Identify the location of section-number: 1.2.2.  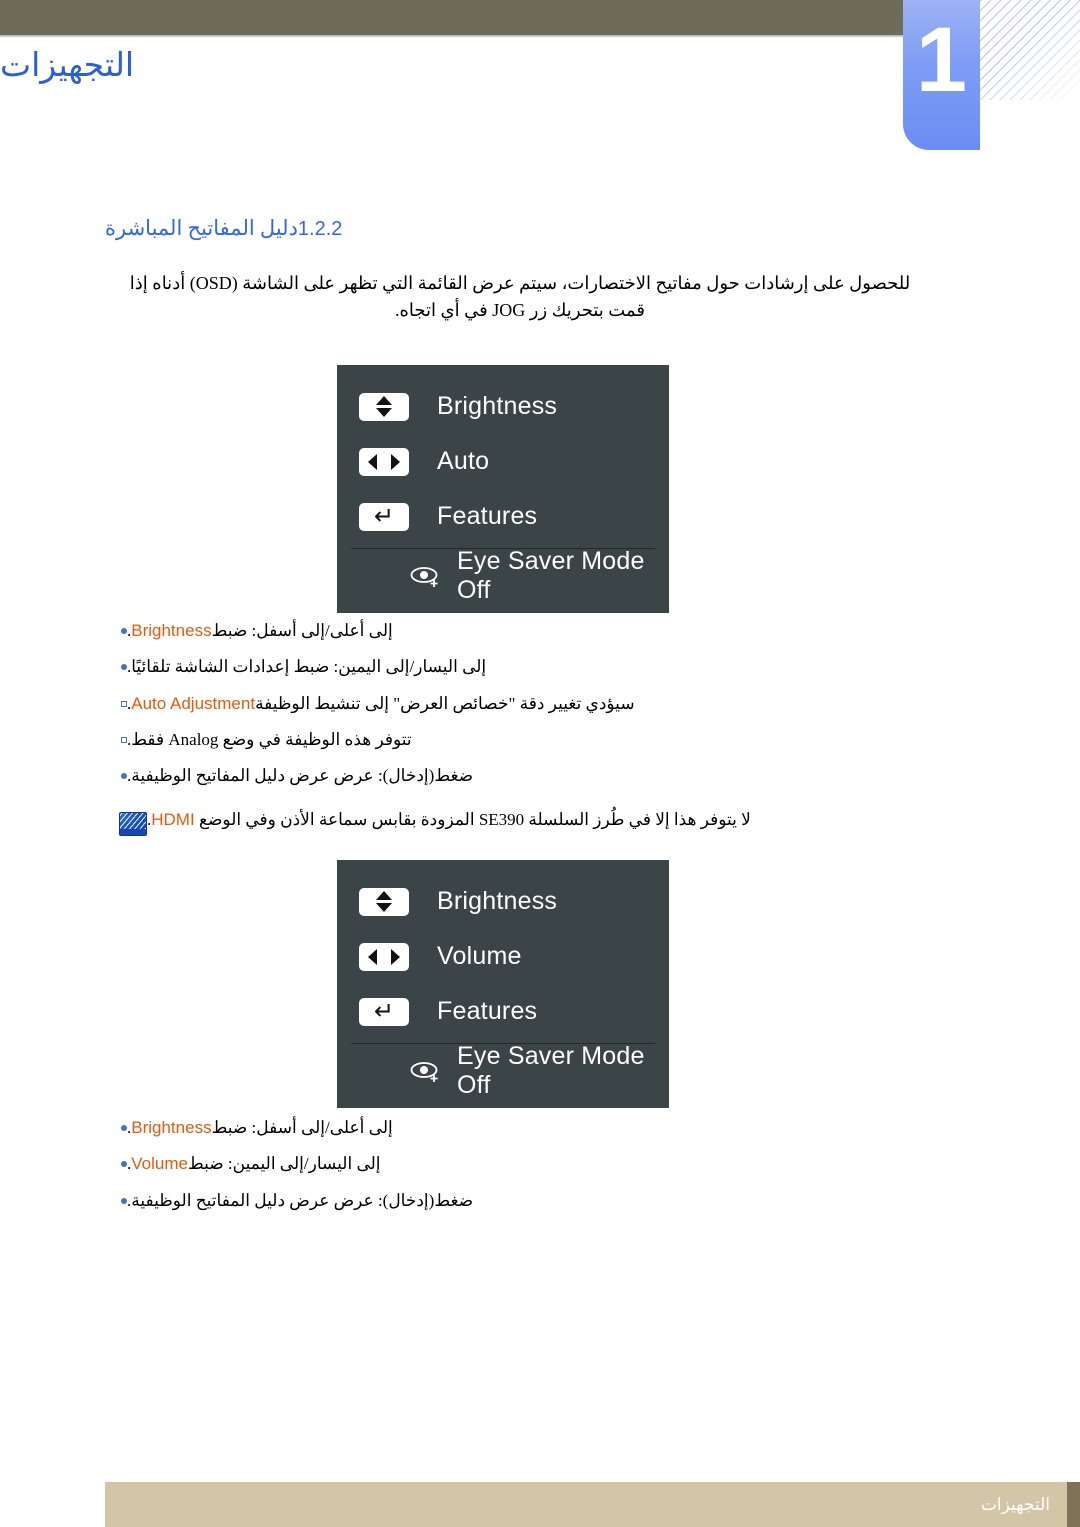
(320, 229).